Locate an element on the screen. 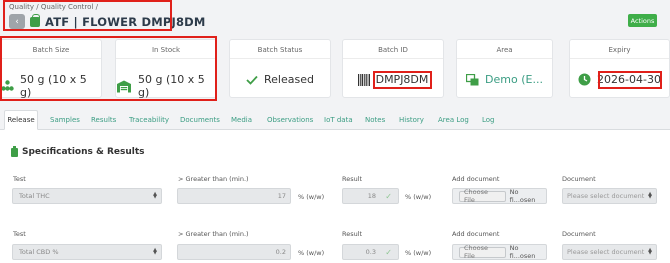  shopping-bag-icon is located at coordinates (35, 20).